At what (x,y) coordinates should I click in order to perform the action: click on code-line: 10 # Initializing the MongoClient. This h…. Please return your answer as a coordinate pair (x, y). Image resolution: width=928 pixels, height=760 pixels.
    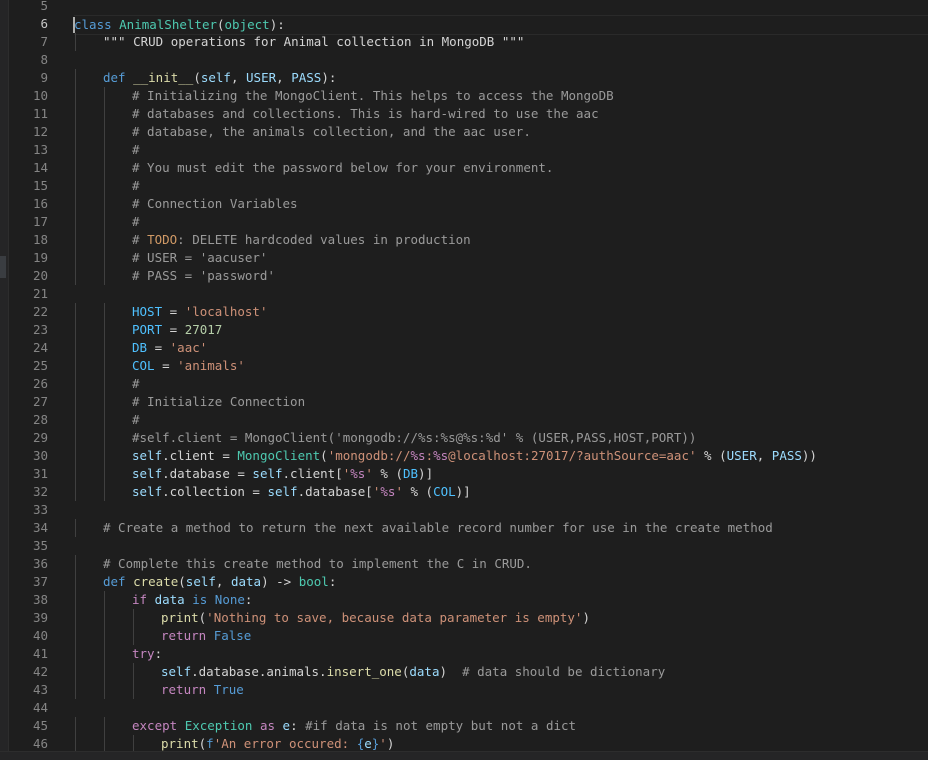
    Looking at the image, I should click on (464, 96).